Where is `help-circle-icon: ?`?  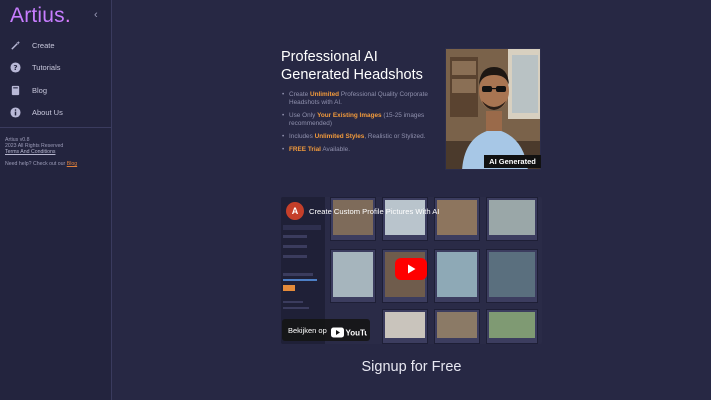
help-circle-icon: ? is located at coordinates (15, 67).